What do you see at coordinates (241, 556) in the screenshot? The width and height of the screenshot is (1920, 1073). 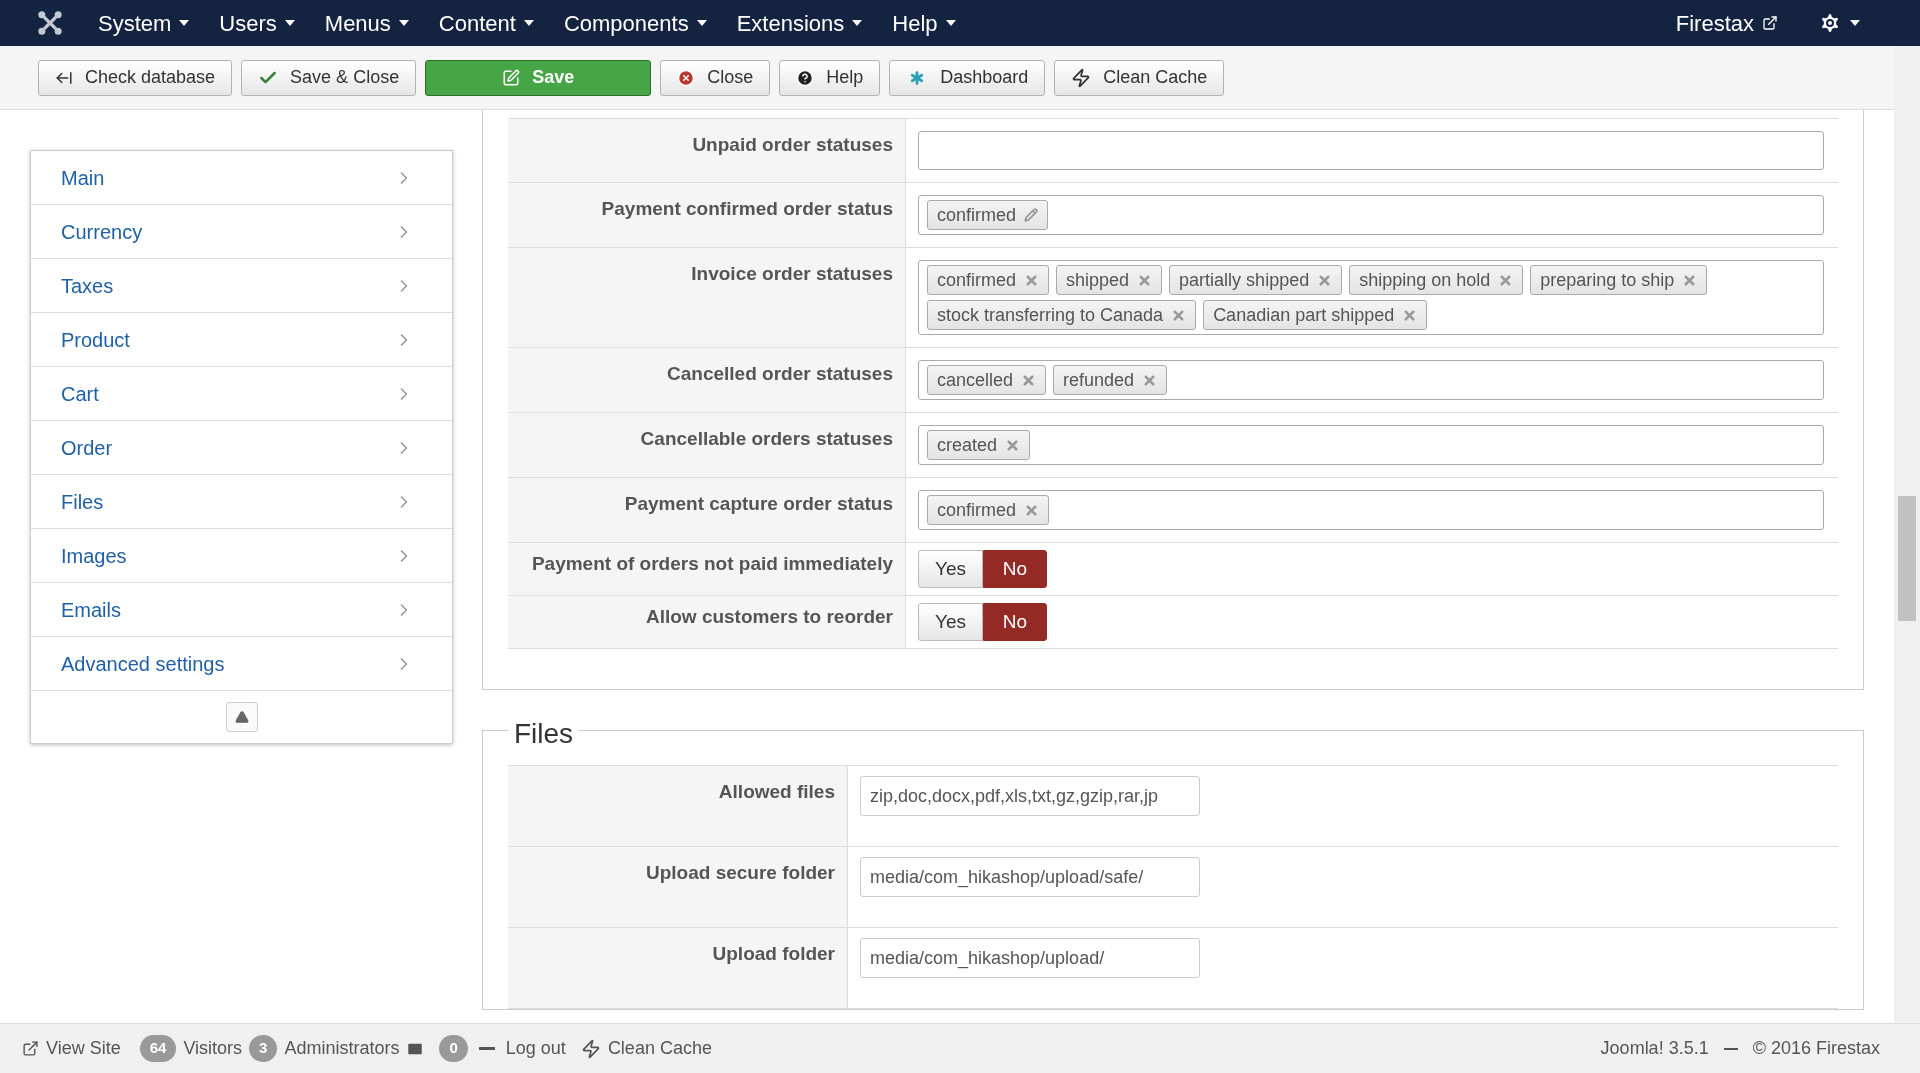 I see `sidebar-item: Images` at bounding box center [241, 556].